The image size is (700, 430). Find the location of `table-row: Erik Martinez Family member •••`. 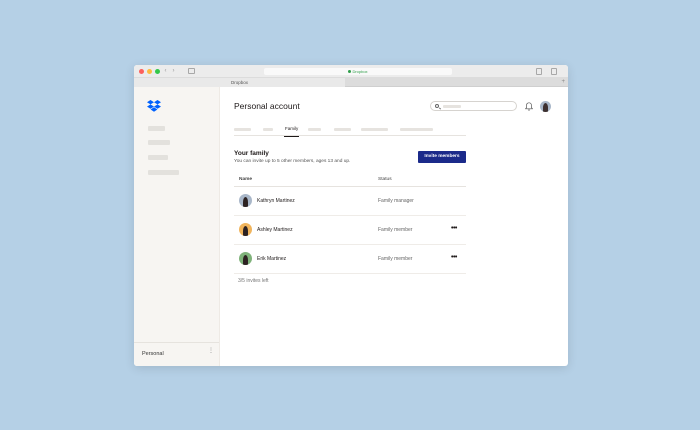

table-row: Erik Martinez Family member ••• is located at coordinates (350, 259).